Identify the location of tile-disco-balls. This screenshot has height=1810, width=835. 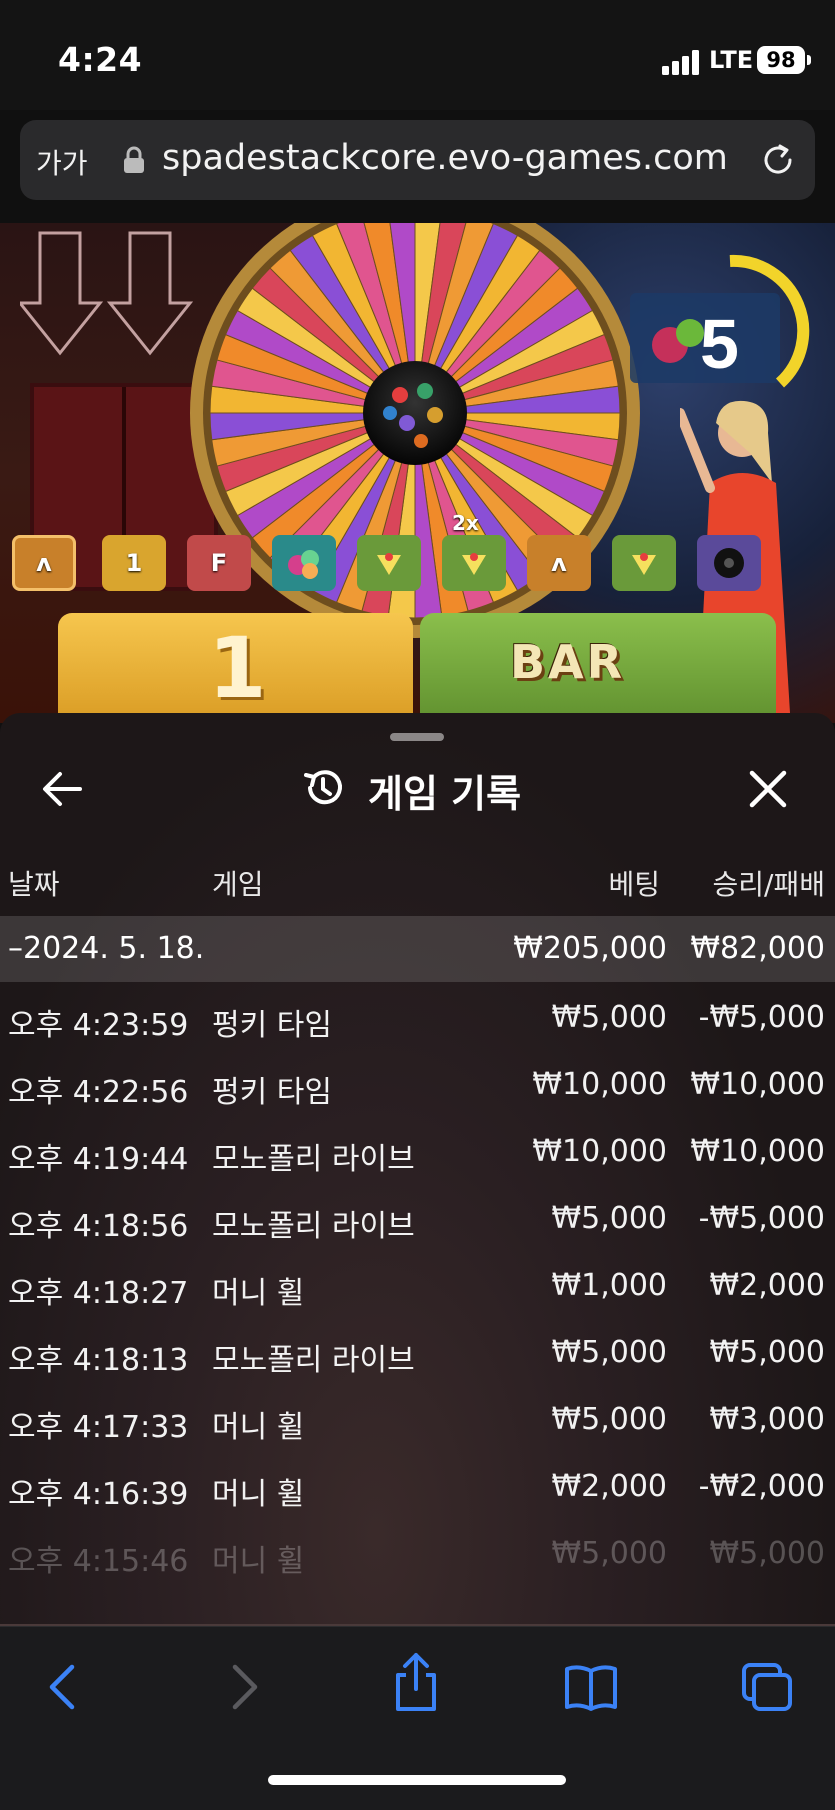
(304, 563).